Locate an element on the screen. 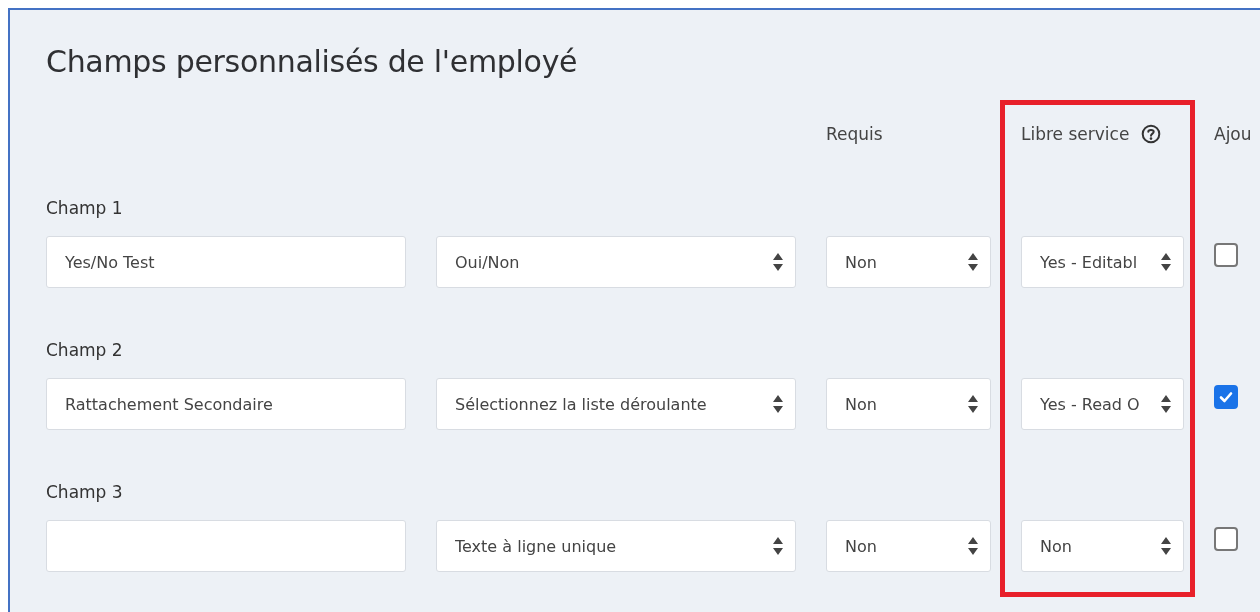  type-select: Sélectionnez la liste déroulante is located at coordinates (616, 404).